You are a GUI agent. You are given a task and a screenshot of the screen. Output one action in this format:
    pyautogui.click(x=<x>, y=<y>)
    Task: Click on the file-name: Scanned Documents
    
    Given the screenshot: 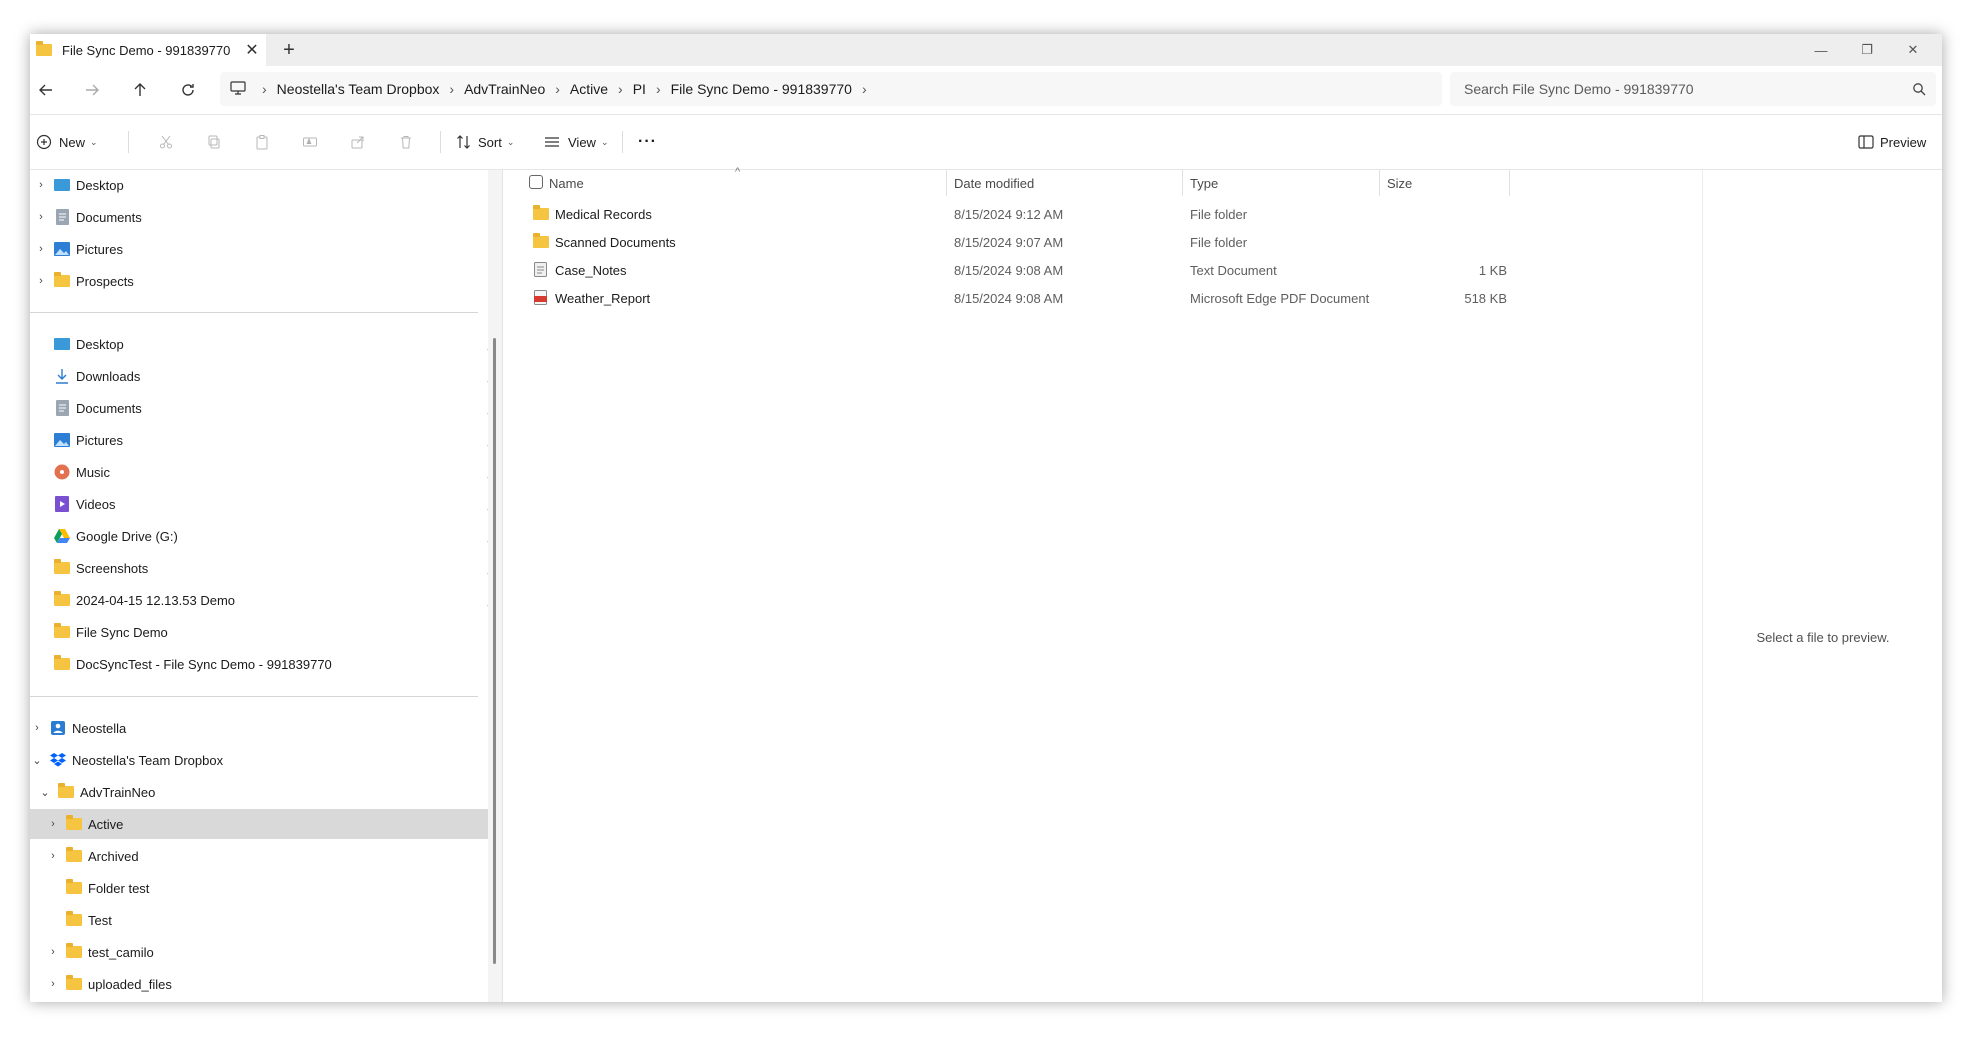 What is the action you would take?
    pyautogui.click(x=615, y=242)
    